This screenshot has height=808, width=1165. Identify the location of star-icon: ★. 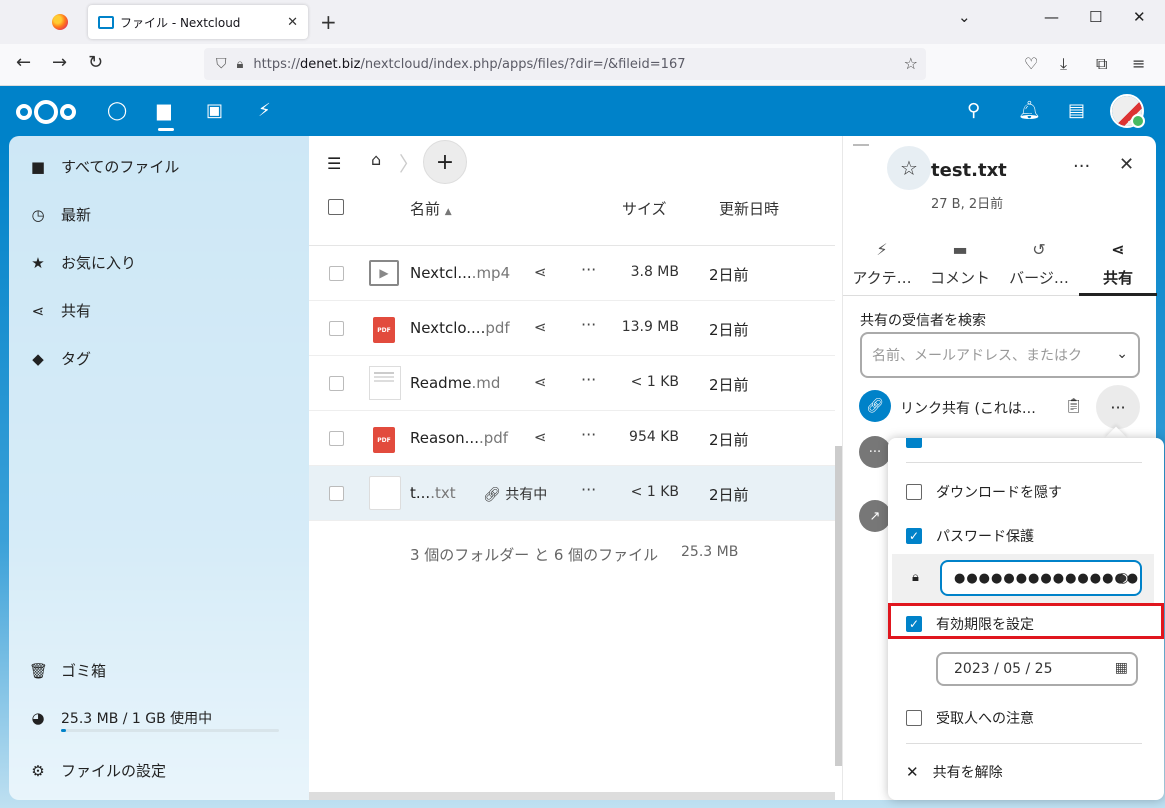
(38, 262).